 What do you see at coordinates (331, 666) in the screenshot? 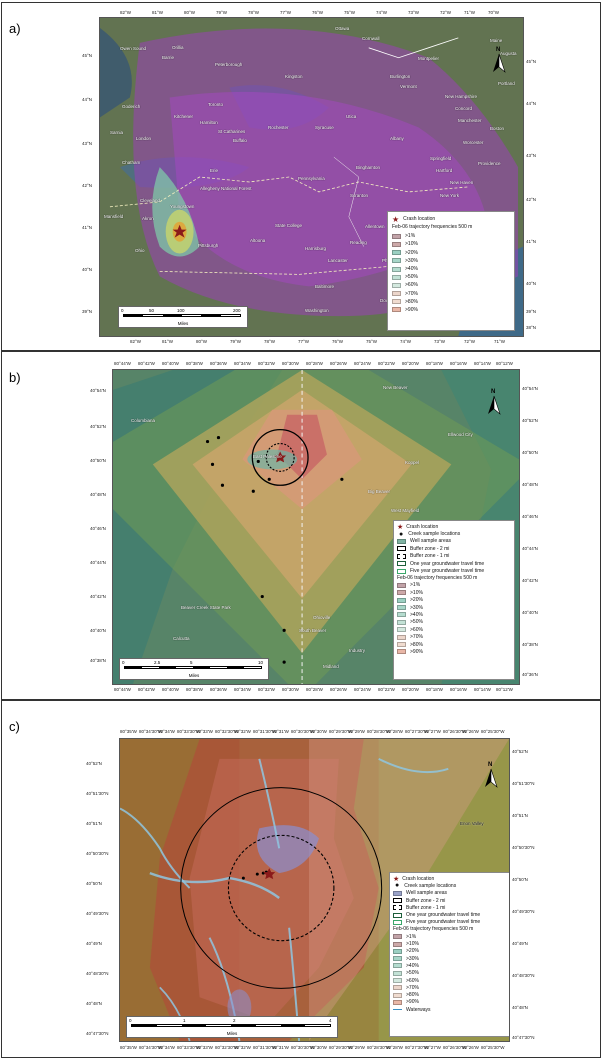
I see `place-label: Midland` at bounding box center [331, 666].